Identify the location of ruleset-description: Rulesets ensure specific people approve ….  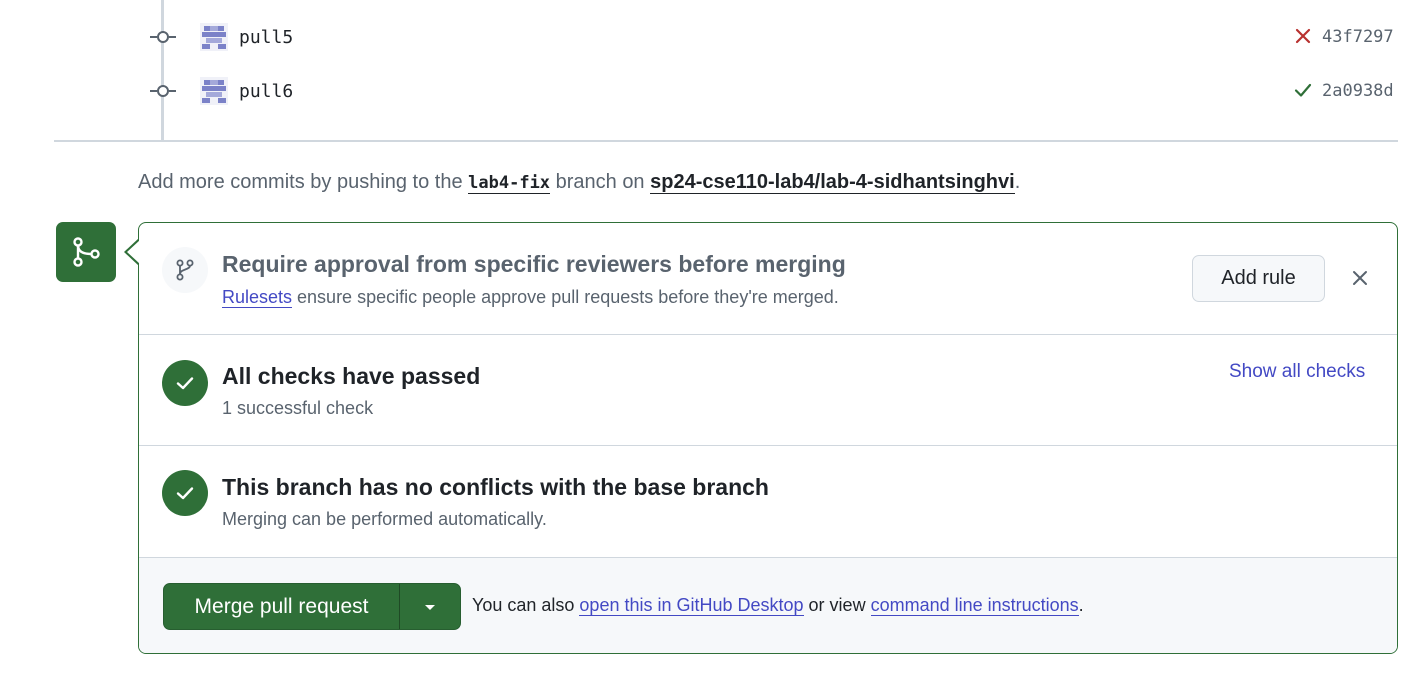
(530, 297).